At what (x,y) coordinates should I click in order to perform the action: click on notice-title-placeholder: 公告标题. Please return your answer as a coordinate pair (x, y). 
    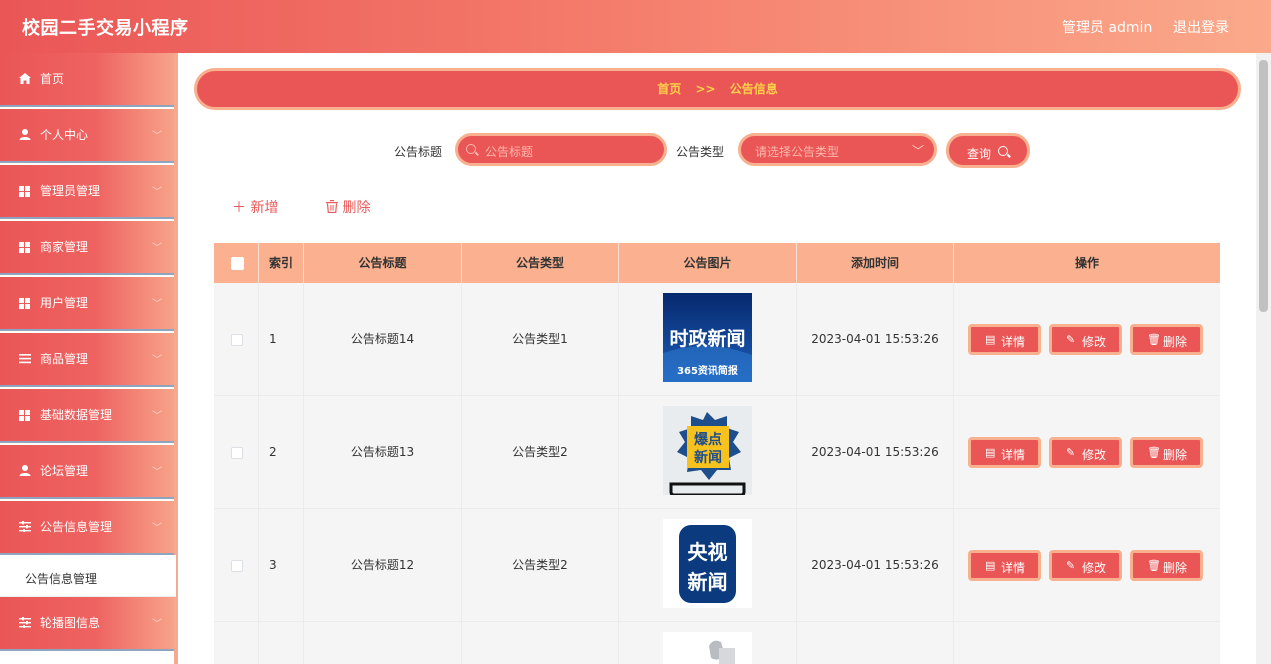
    Looking at the image, I should click on (509, 152).